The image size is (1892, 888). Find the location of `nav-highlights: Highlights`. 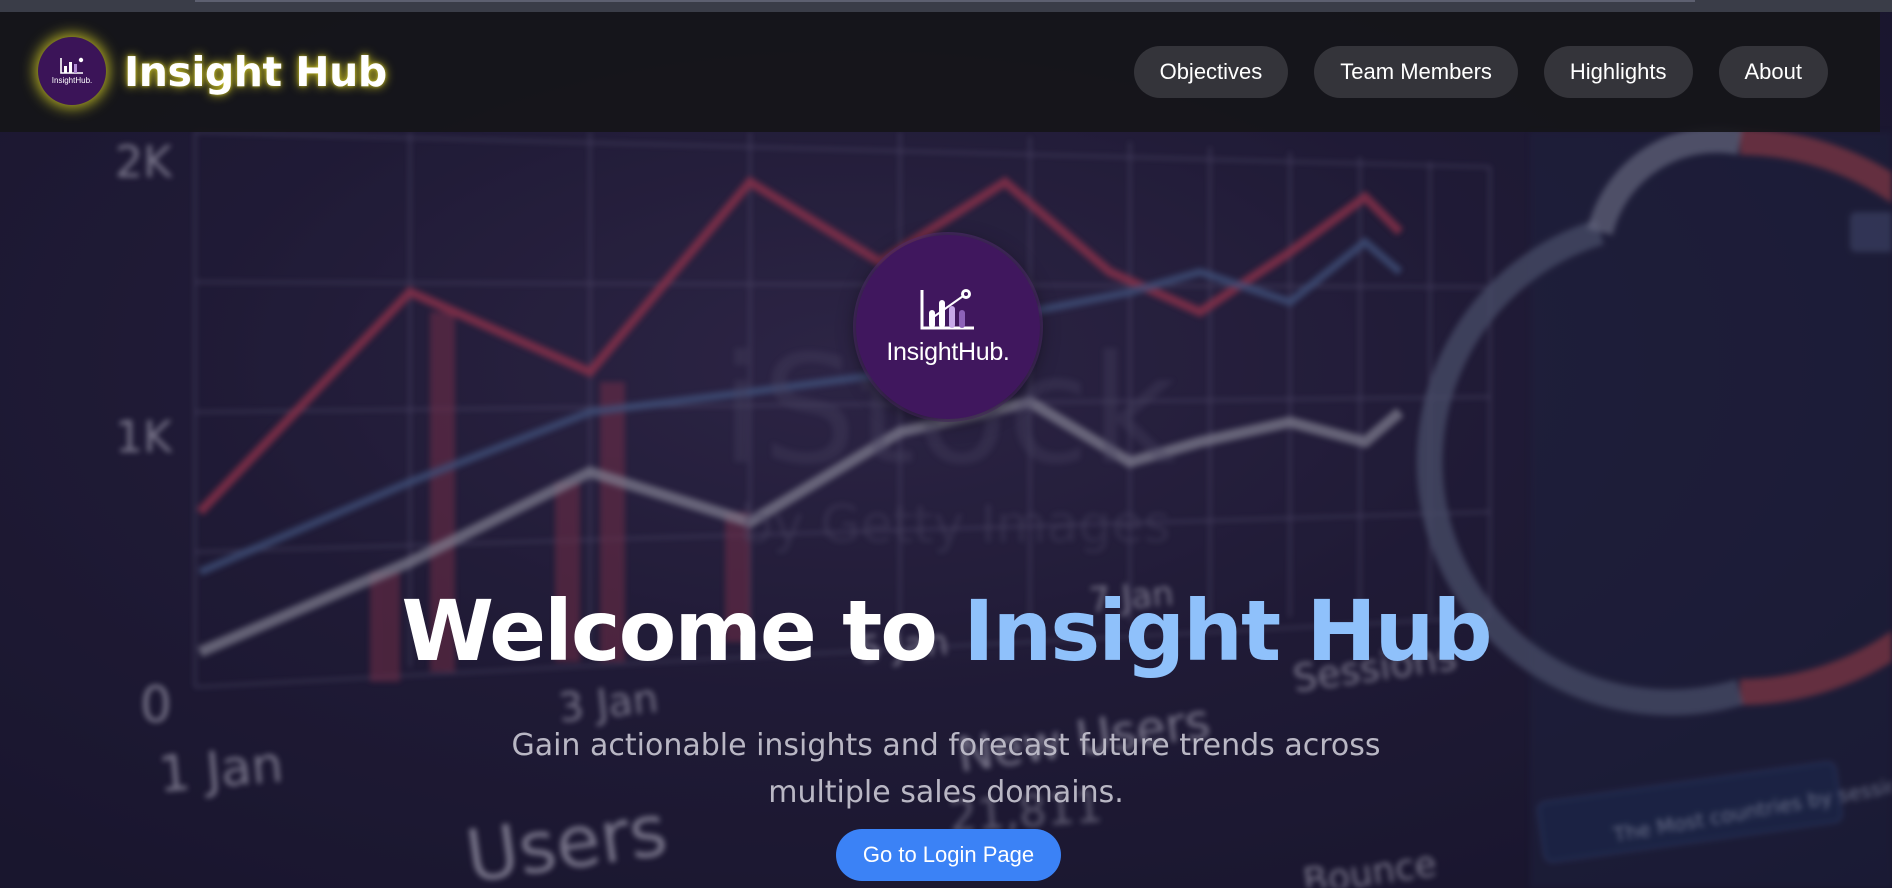

nav-highlights: Highlights is located at coordinates (1618, 72).